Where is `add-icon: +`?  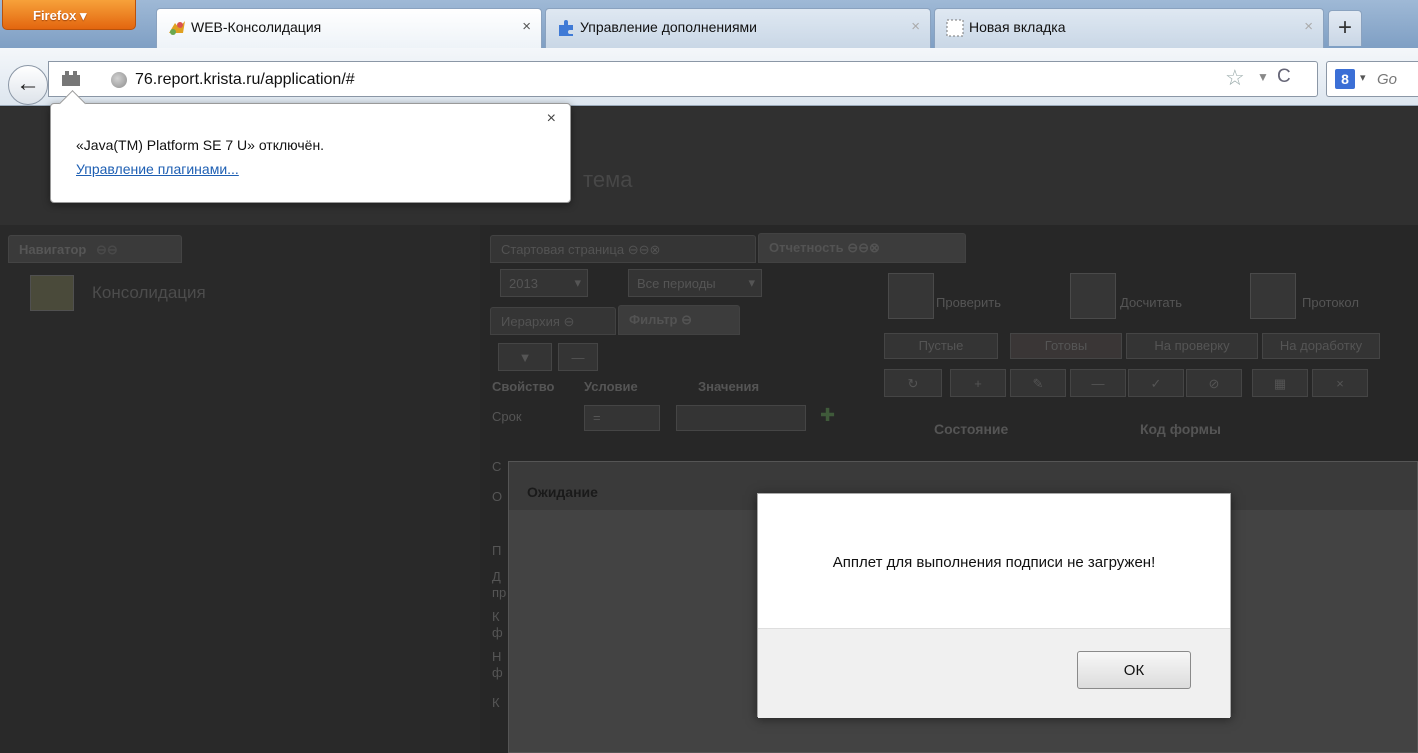
add-icon: + is located at coordinates (978, 383).